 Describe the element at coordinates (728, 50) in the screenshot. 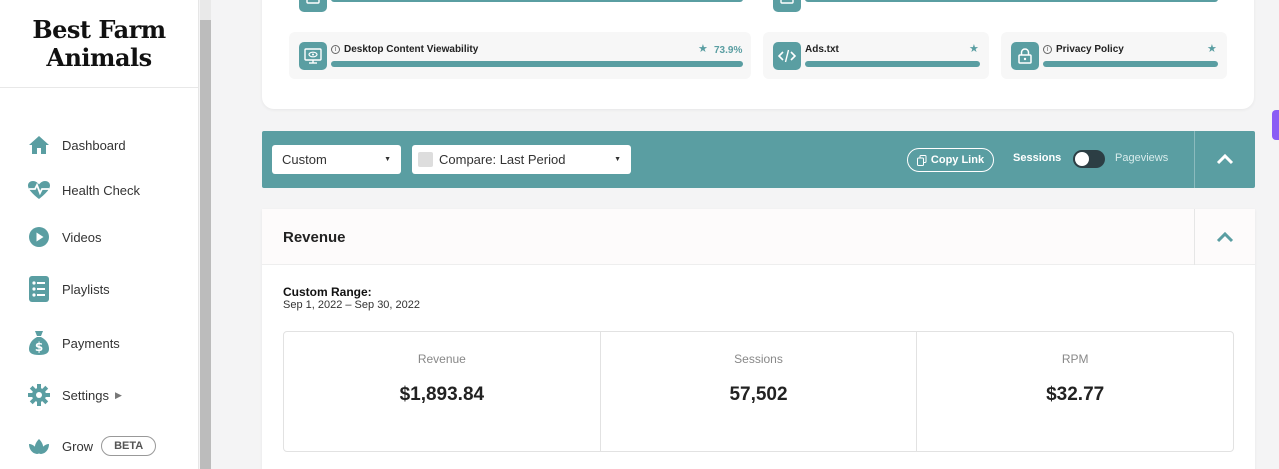

I see `metric-value: 73.9%` at that location.